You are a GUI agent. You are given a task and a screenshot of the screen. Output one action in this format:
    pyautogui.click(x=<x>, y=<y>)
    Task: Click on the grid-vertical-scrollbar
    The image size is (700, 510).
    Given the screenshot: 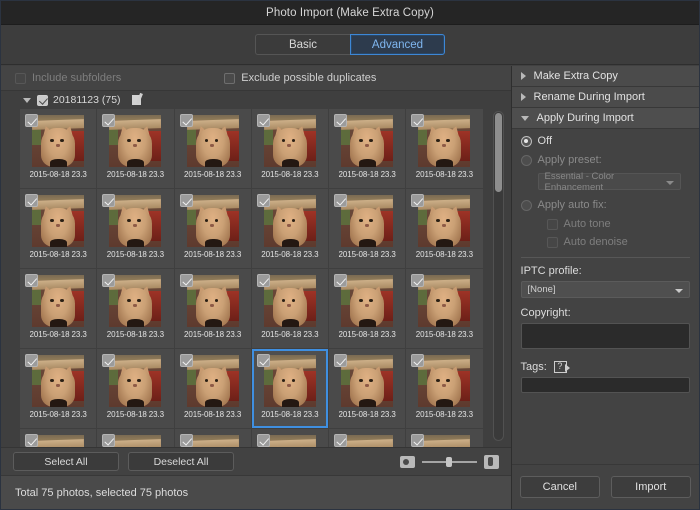 What is the action you would take?
    pyautogui.click(x=498, y=276)
    